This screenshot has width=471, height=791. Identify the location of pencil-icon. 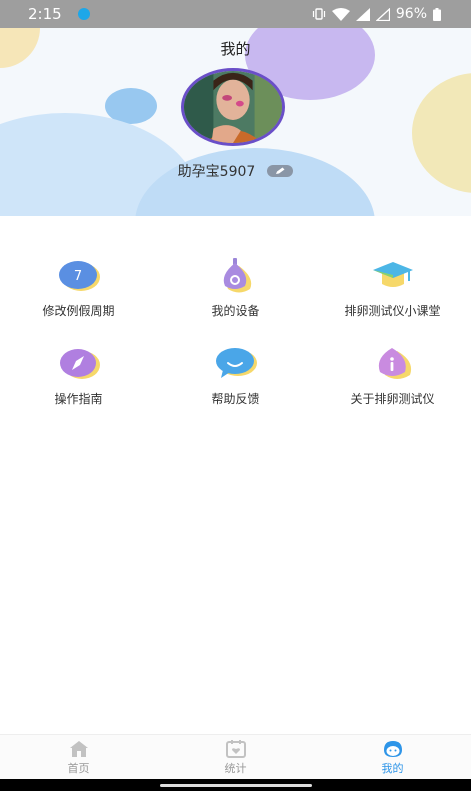
(280, 170).